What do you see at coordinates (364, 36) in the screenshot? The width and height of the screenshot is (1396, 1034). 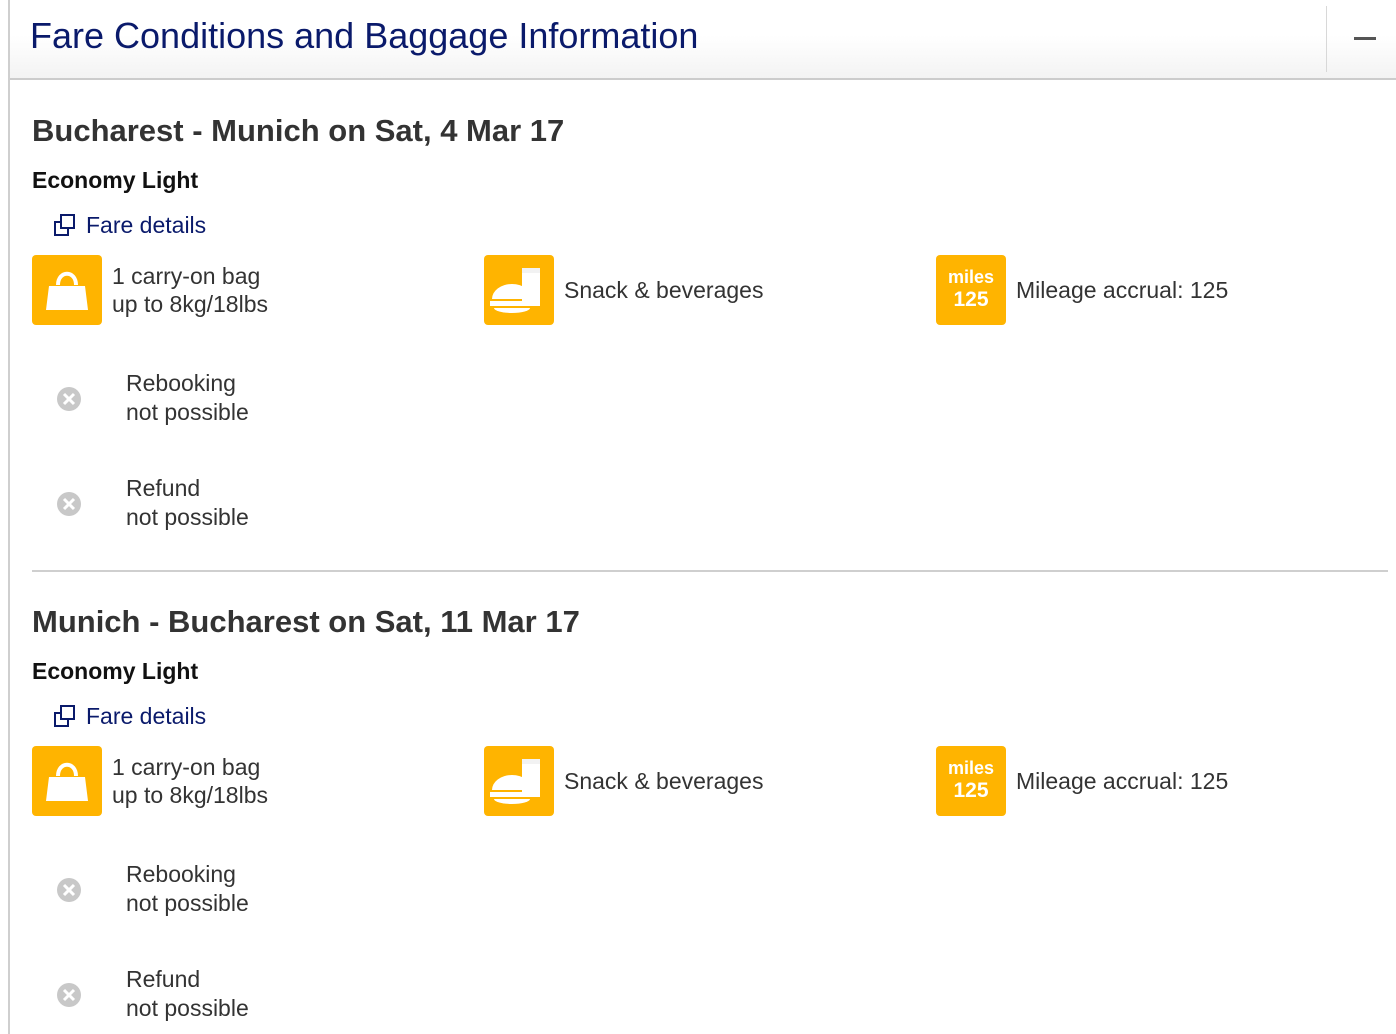 I see `panel-title: Fare Conditions and Baggage Information` at bounding box center [364, 36].